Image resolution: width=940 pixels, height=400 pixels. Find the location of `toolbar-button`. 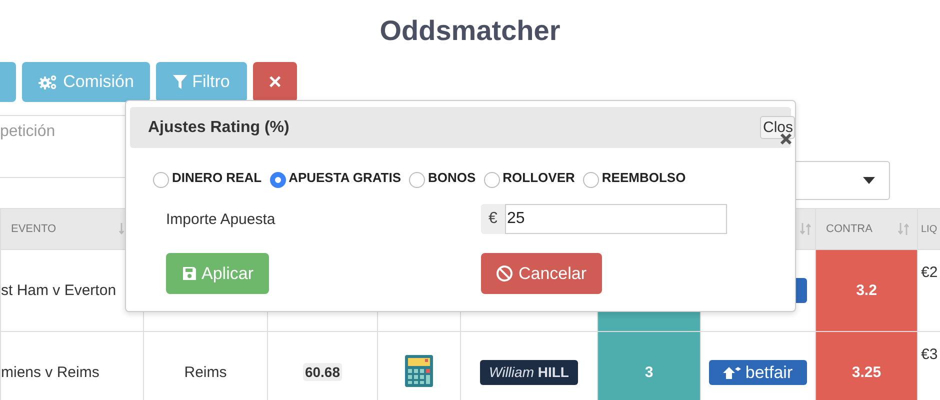

toolbar-button is located at coordinates (8, 82).